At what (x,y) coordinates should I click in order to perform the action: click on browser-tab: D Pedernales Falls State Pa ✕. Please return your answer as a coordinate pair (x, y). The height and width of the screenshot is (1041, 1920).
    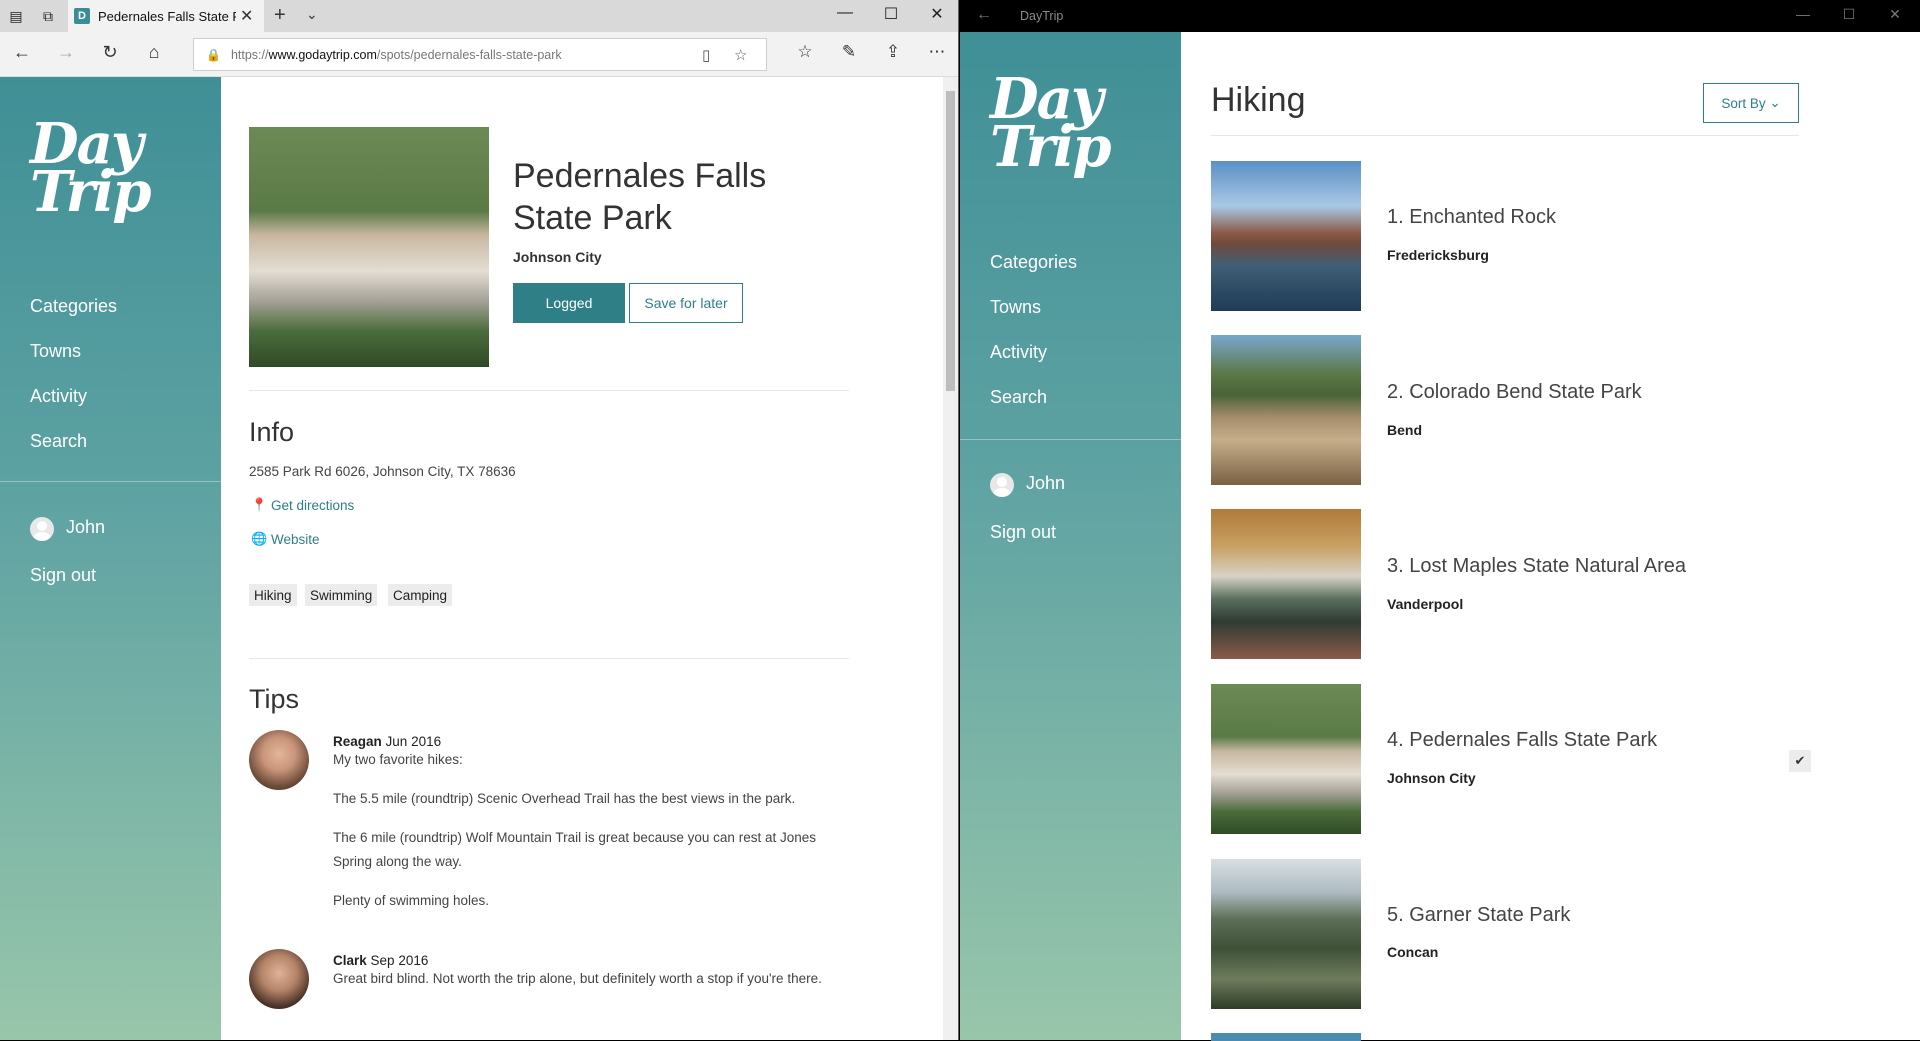
    Looking at the image, I should click on (166, 16).